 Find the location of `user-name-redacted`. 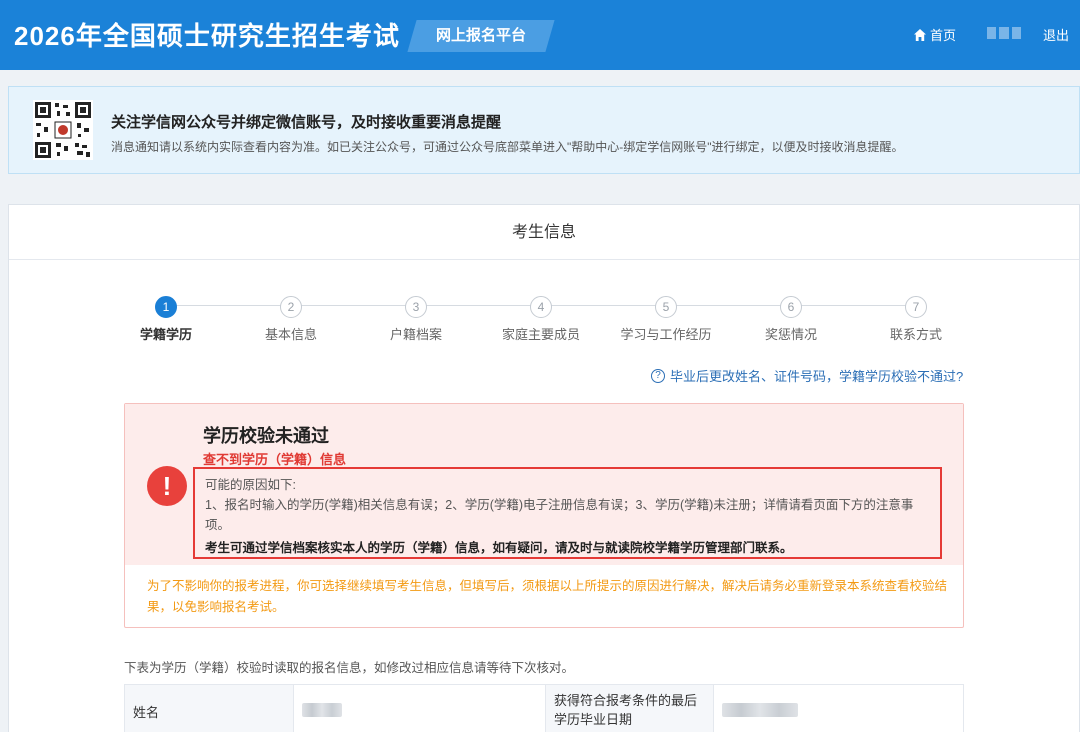

user-name-redacted is located at coordinates (1004, 33).